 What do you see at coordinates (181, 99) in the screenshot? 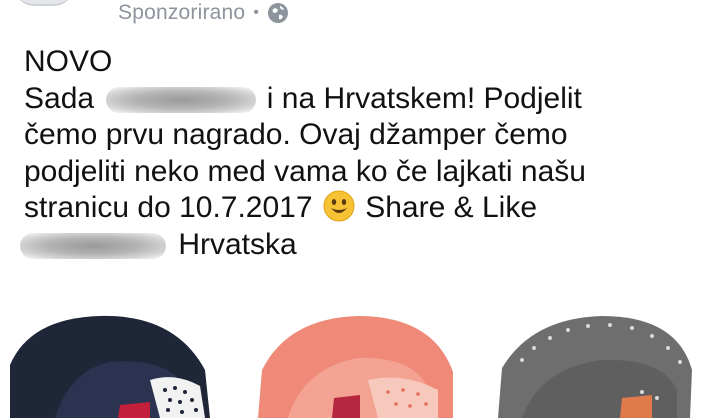
I see `redacted-page-name` at bounding box center [181, 99].